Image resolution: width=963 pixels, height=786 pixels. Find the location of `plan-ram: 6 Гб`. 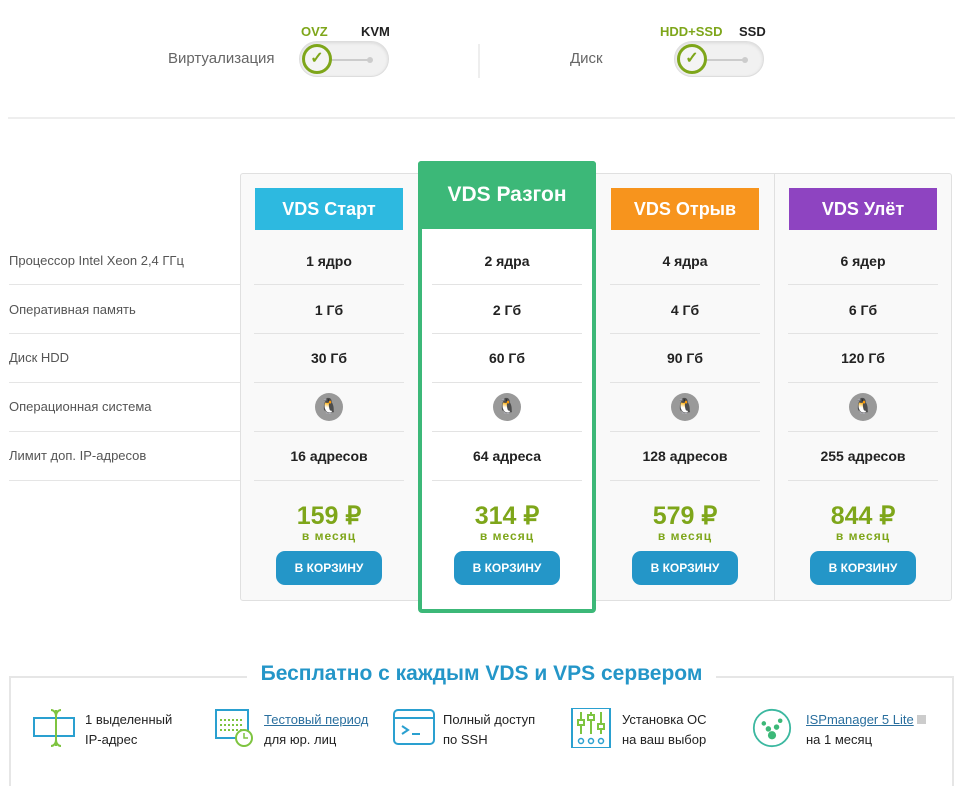

plan-ram: 6 Гб is located at coordinates (863, 310).